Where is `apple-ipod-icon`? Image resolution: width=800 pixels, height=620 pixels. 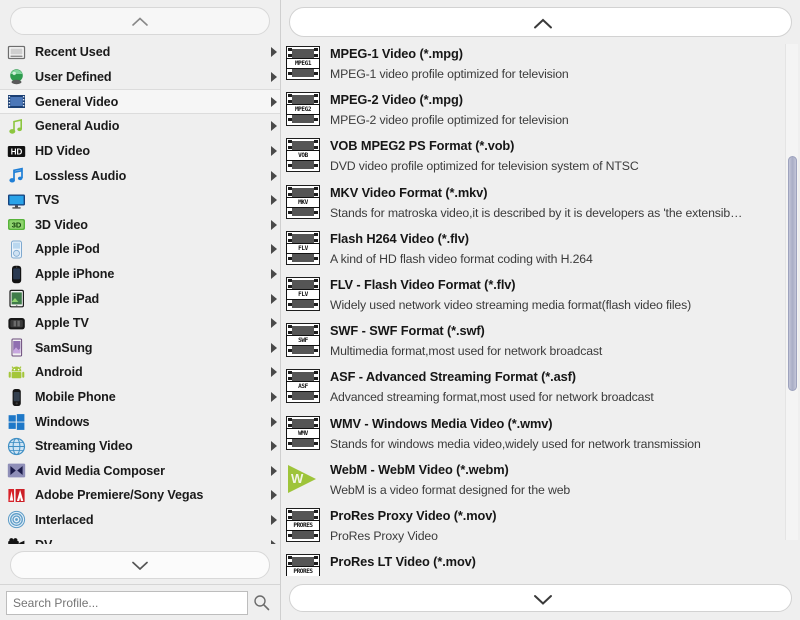 apple-ipod-icon is located at coordinates (16, 249).